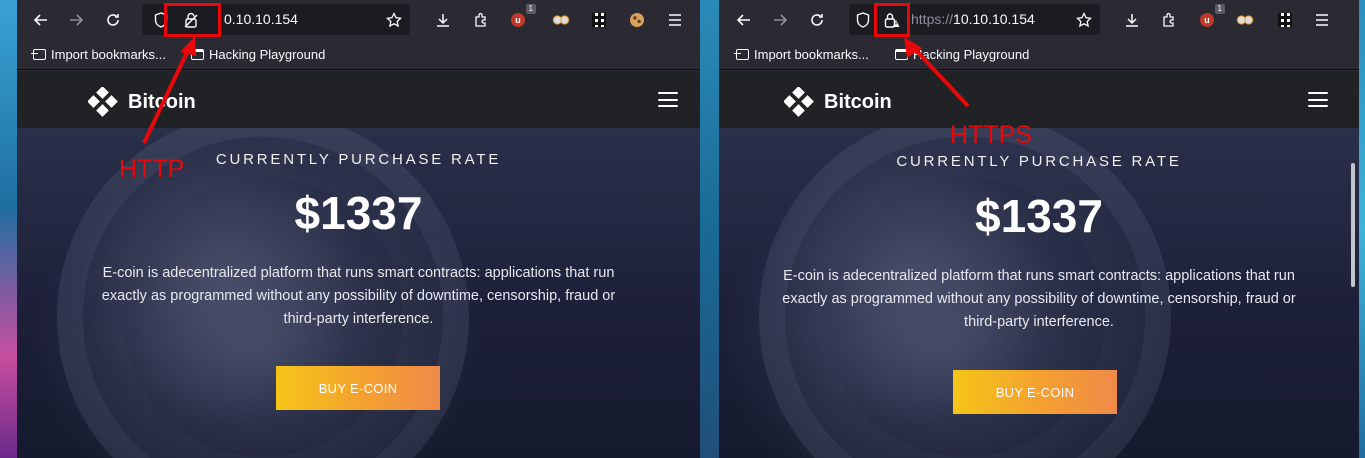  Describe the element at coordinates (1039, 20) in the screenshot. I see `browser-toolbar: https://10.10.10.154 u 1` at that location.